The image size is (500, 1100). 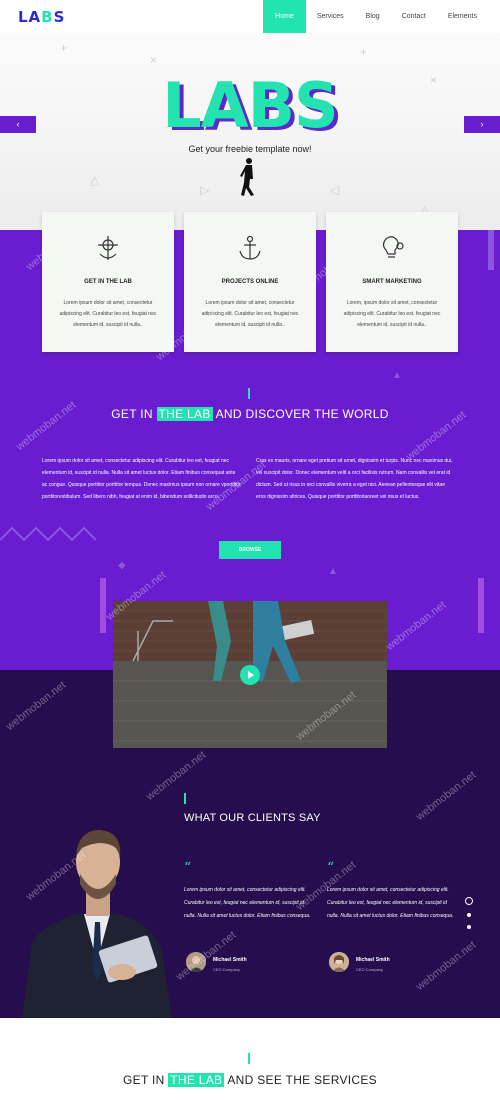 I want to click on lab-heading: GET IN THE LAB AND DISCOVER THE WORLD, so click(x=250, y=414).